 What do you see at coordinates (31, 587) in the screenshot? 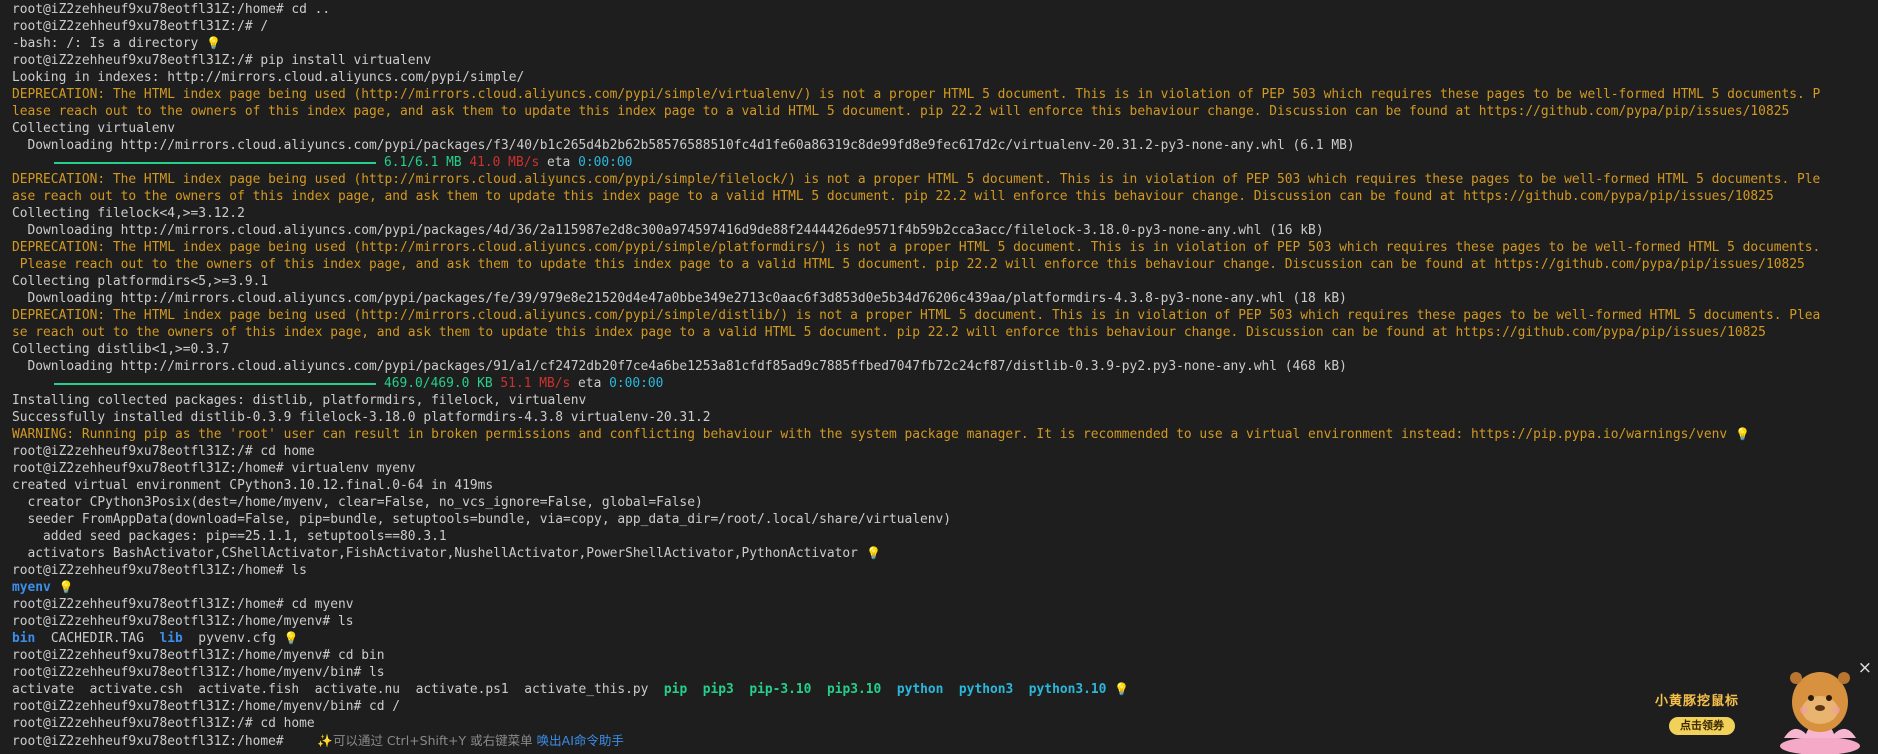
I see `directory-entry: myenv` at bounding box center [31, 587].